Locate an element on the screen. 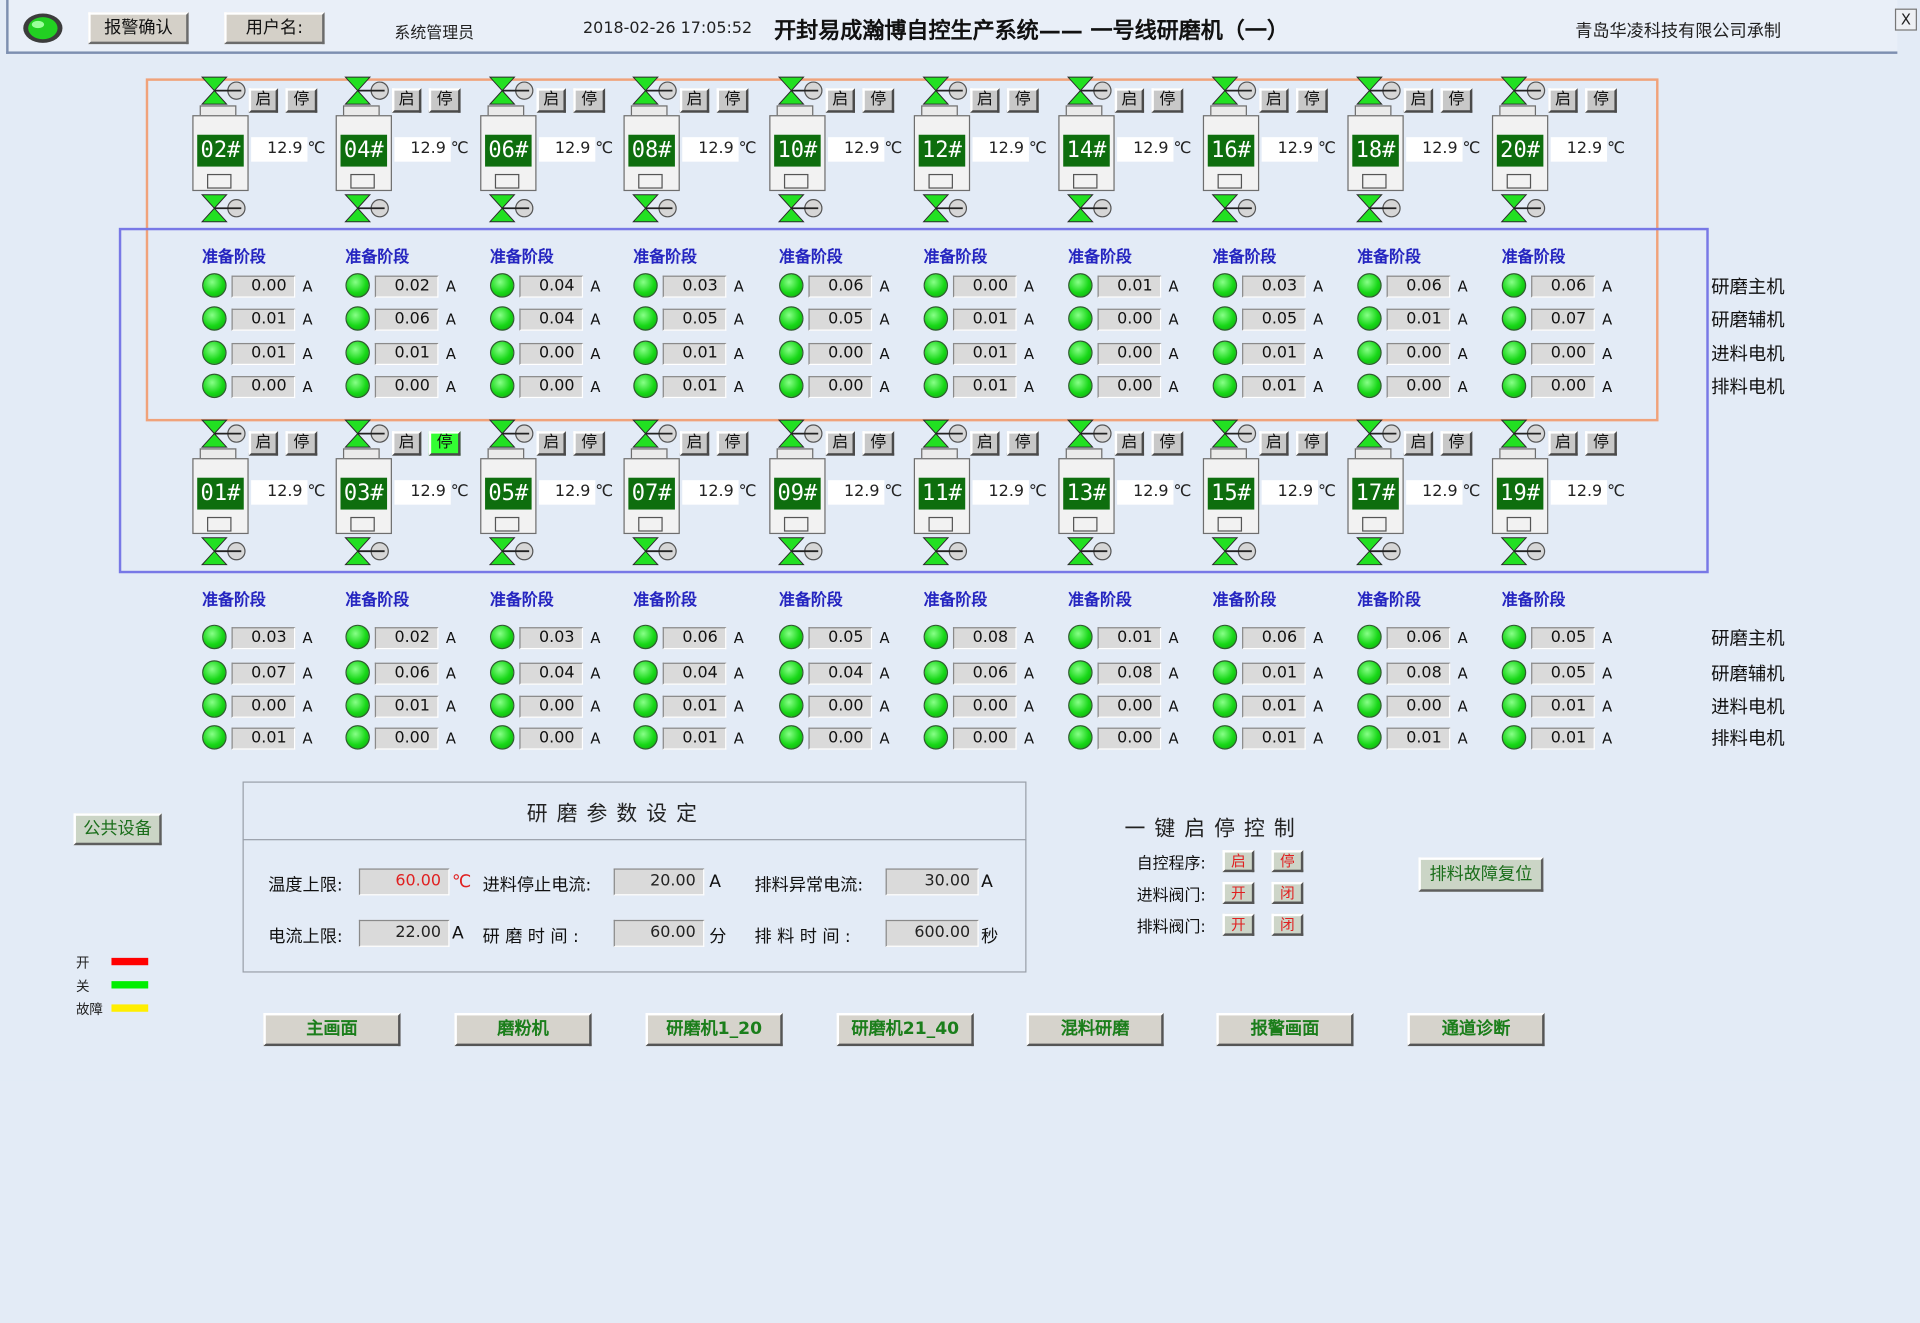 The height and width of the screenshot is (1323, 1920). nav-mills-1-20-button: 研磨机1_20 is located at coordinates (714, 1029).